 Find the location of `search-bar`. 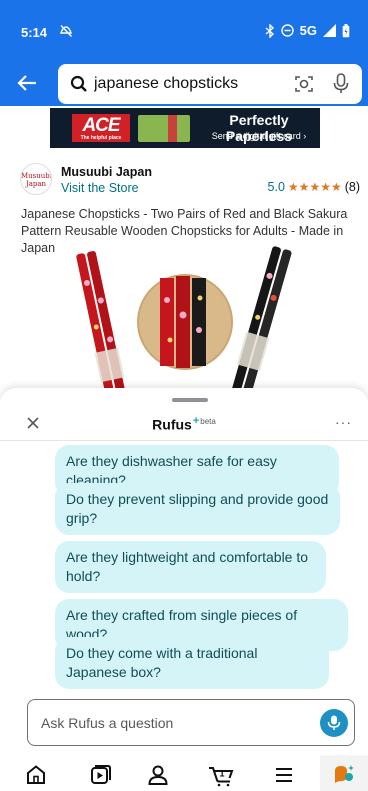

search-bar is located at coordinates (210, 84).